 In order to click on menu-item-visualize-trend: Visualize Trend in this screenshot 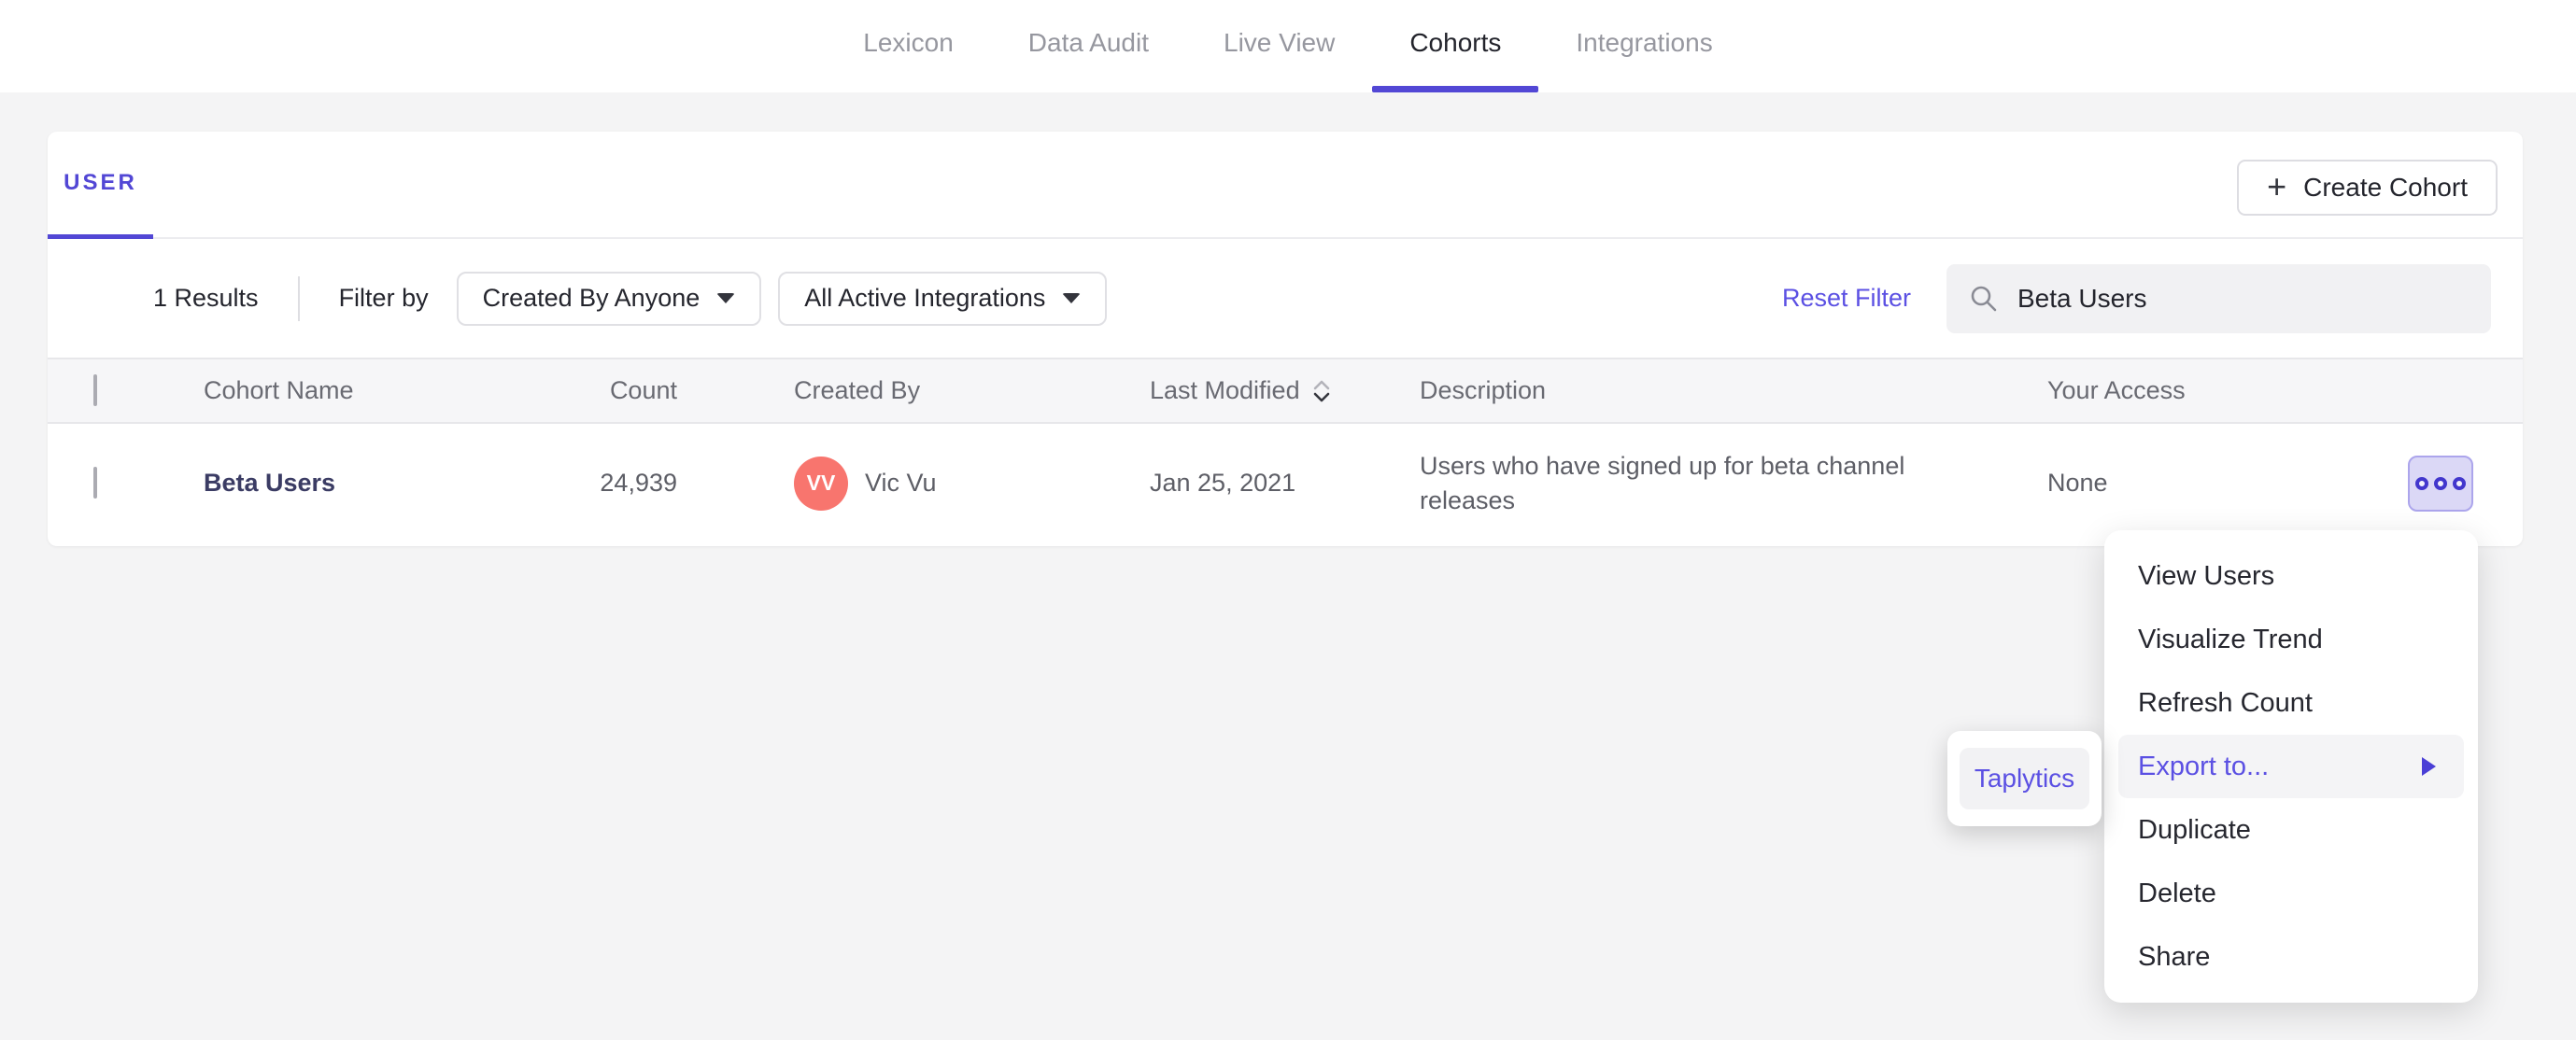, I will do `click(2291, 639)`.